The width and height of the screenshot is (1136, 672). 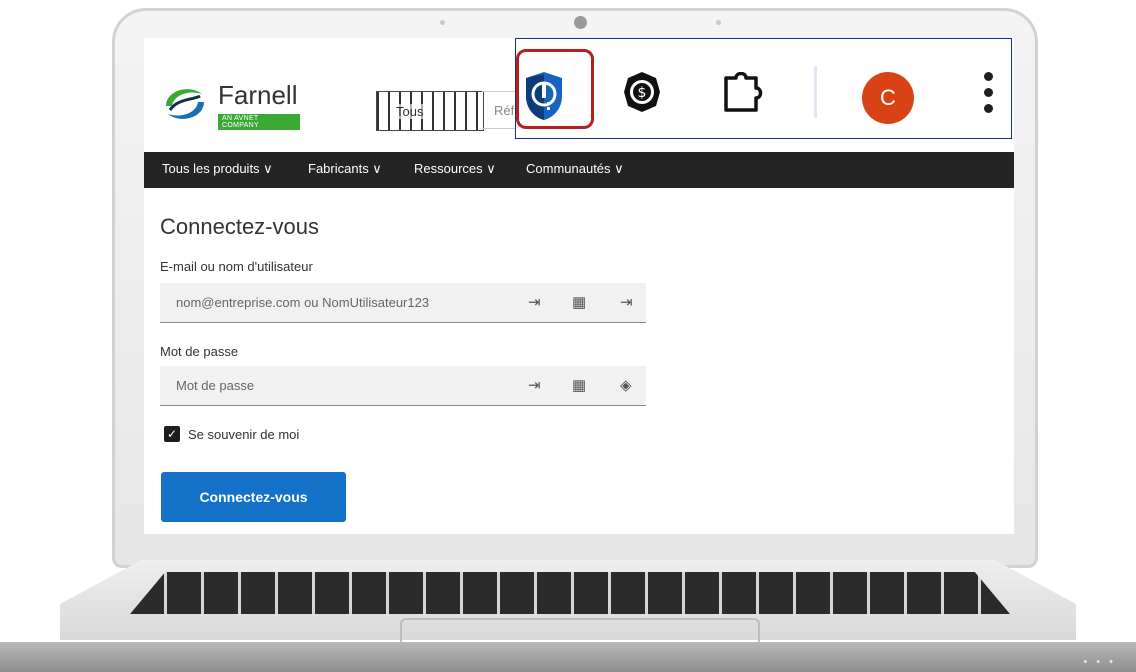 What do you see at coordinates (580, 631) in the screenshot?
I see `trackpad` at bounding box center [580, 631].